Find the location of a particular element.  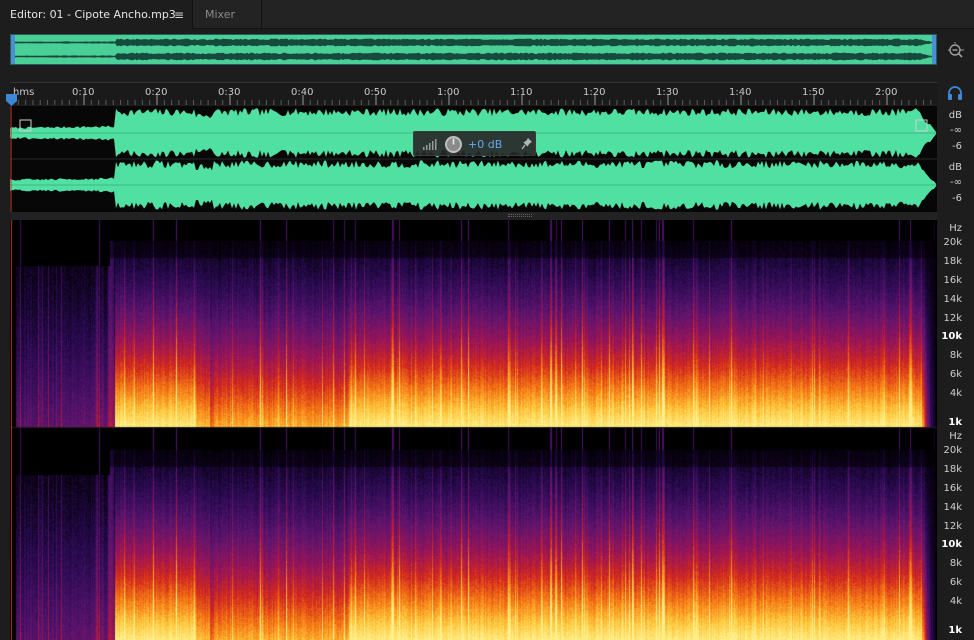

tab-editor-label: Editor: 01 - Cipote Ancho.mp3 is located at coordinates (93, 14).